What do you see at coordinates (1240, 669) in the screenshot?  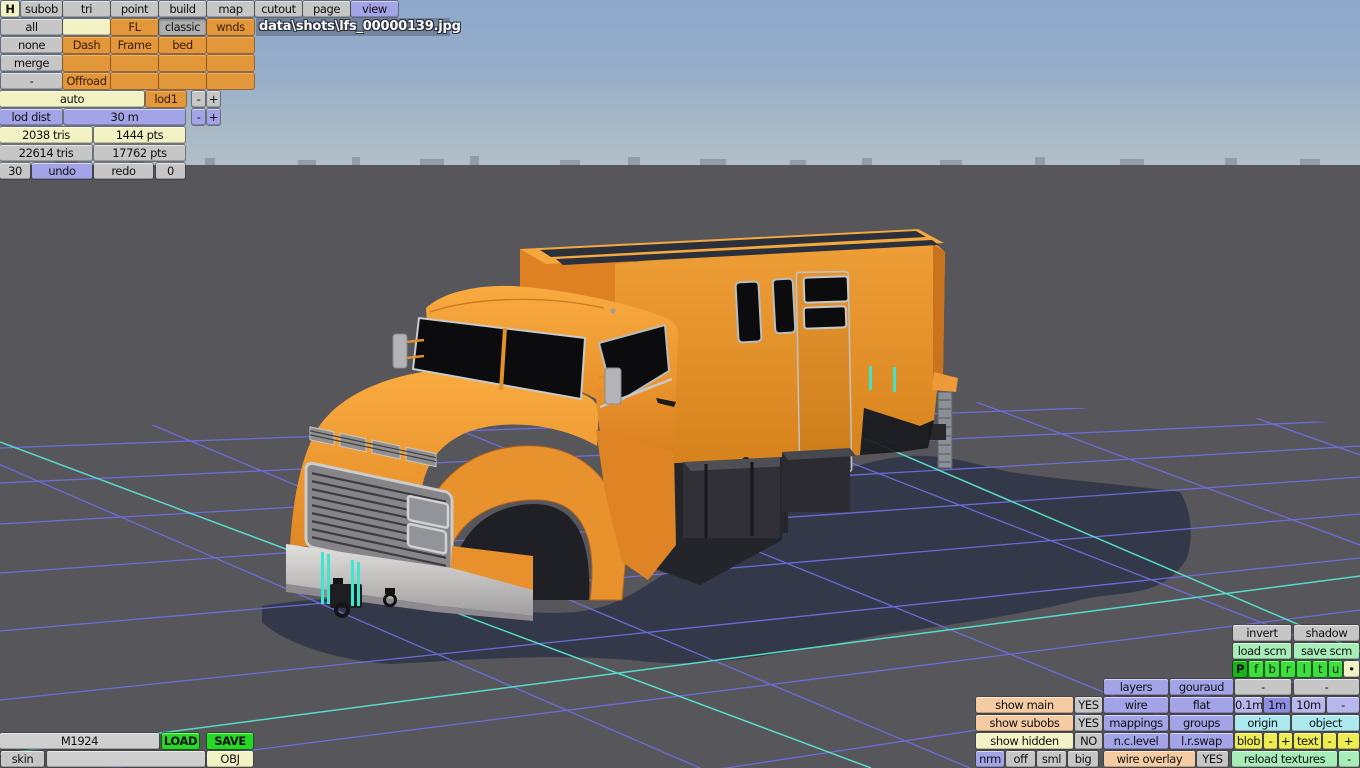 I see `view-perspective-button: P` at bounding box center [1240, 669].